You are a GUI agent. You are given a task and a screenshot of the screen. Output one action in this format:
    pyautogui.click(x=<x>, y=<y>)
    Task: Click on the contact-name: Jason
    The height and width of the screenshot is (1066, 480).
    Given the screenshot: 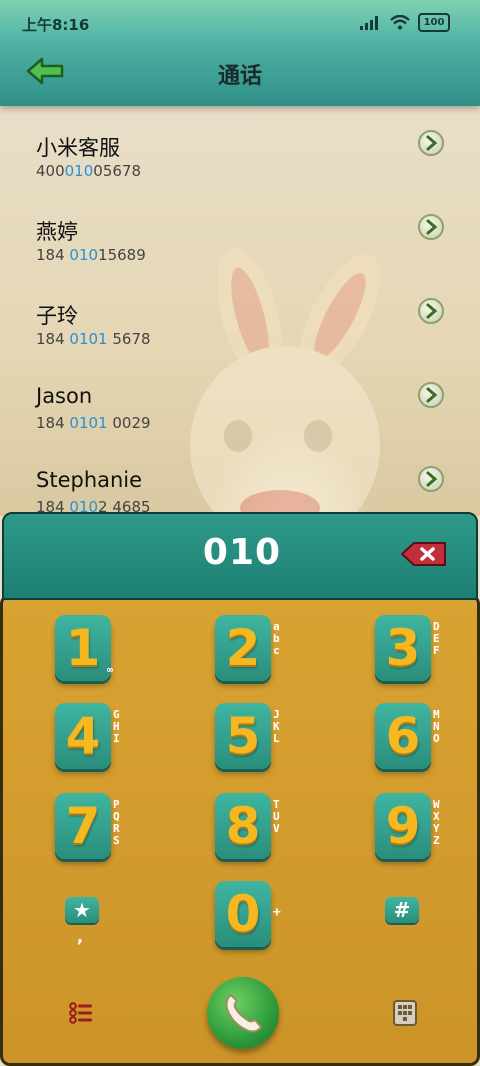 What is the action you would take?
    pyautogui.click(x=64, y=396)
    